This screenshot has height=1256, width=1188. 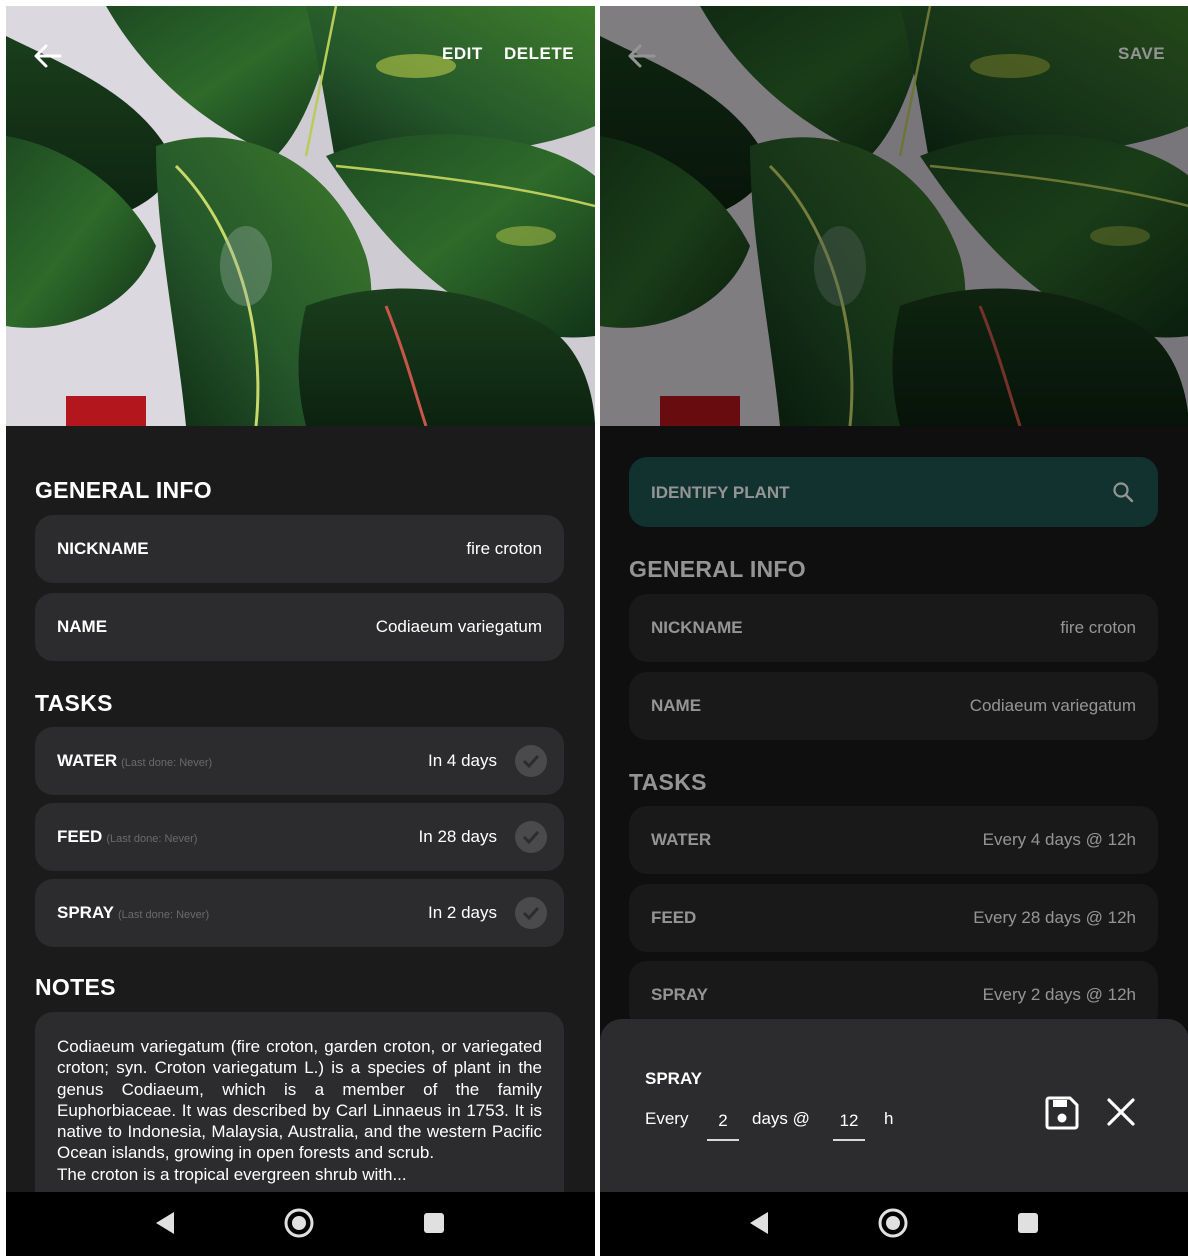 What do you see at coordinates (299, 761) in the screenshot?
I see `task-row-water: WATER (Last done: Never) In 4 days` at bounding box center [299, 761].